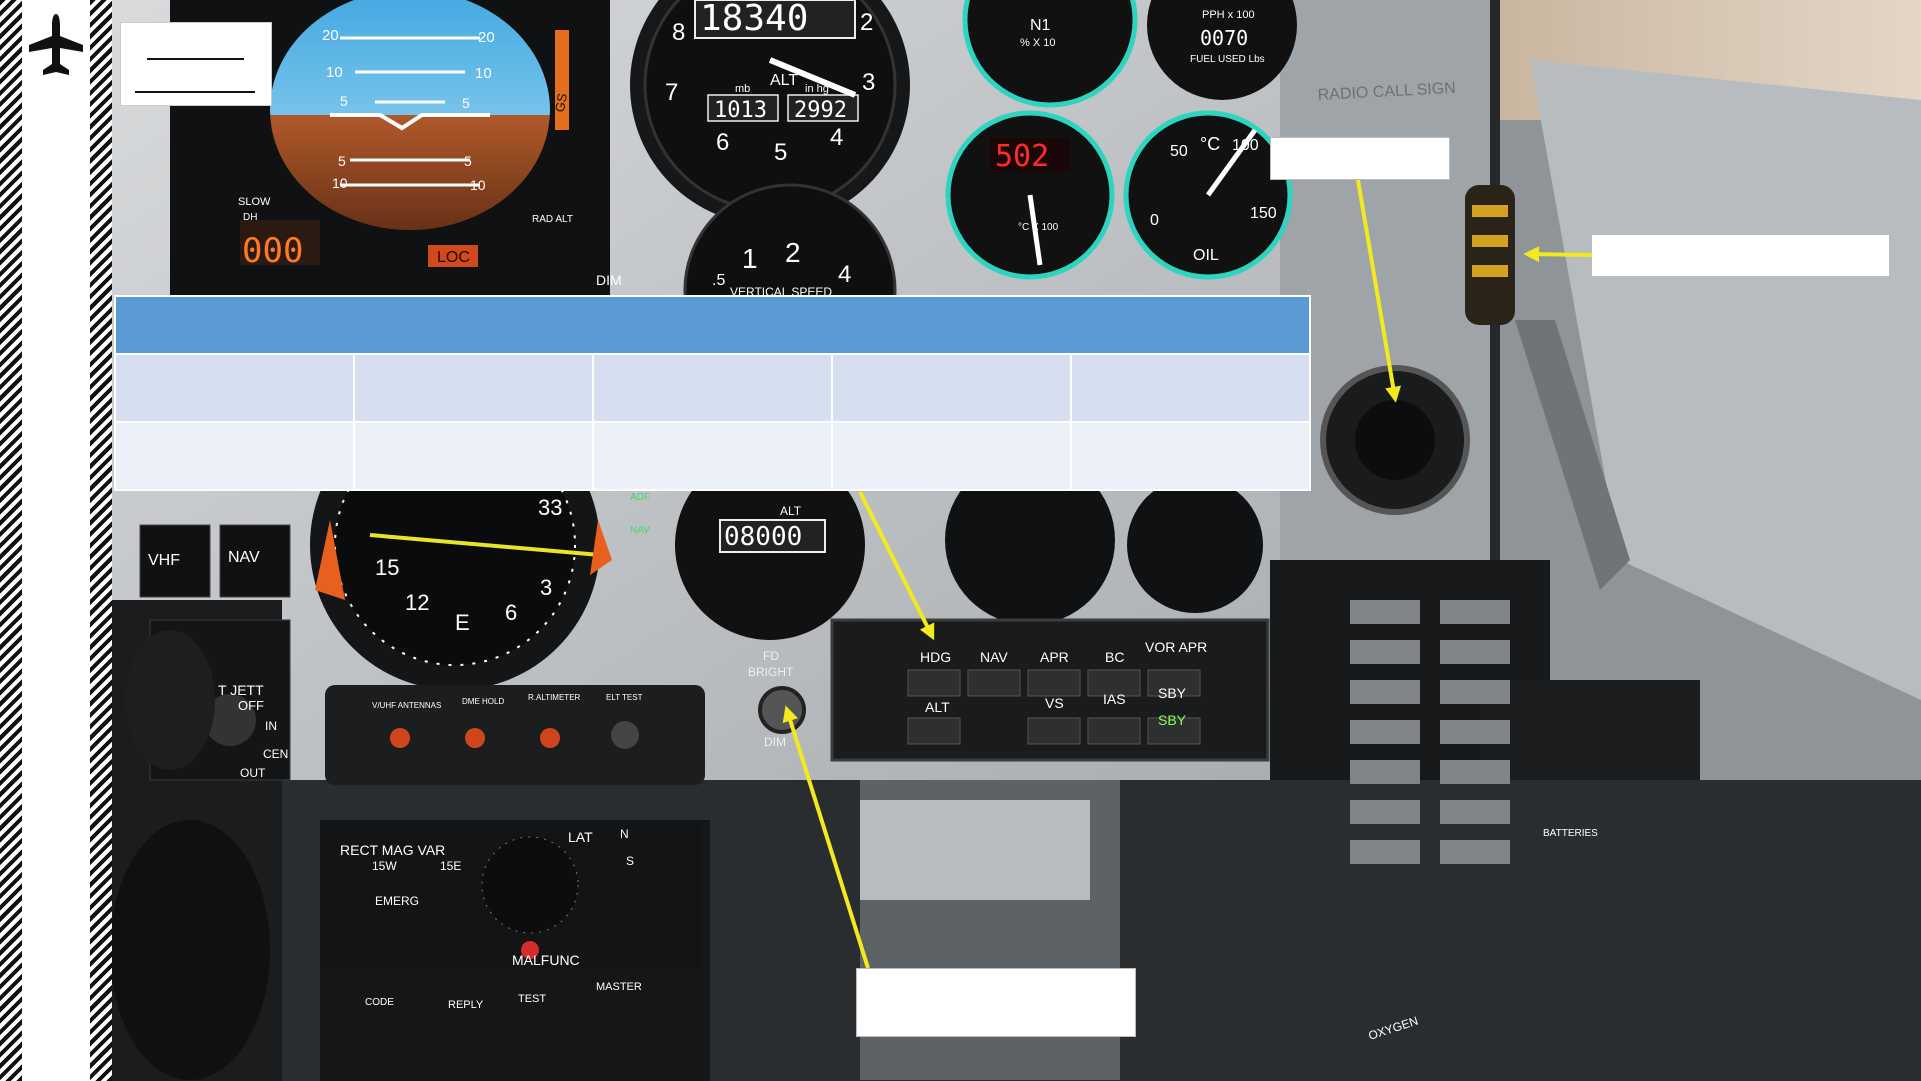 This screenshot has height=1081, width=1921. What do you see at coordinates (244, 557) in the screenshot?
I see `nav-button-label: NAV` at bounding box center [244, 557].